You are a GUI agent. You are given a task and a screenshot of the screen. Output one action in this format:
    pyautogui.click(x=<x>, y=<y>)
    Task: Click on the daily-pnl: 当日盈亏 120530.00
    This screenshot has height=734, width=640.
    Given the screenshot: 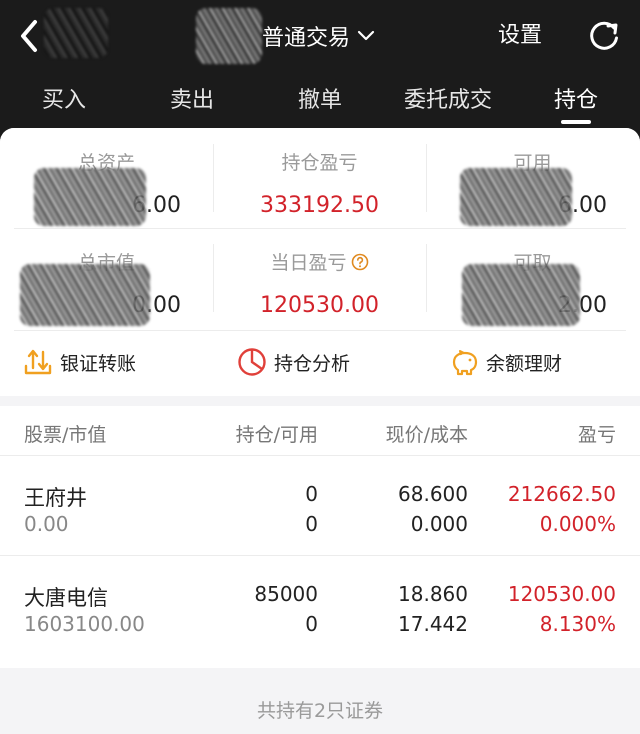 What is the action you would take?
    pyautogui.click(x=319, y=278)
    